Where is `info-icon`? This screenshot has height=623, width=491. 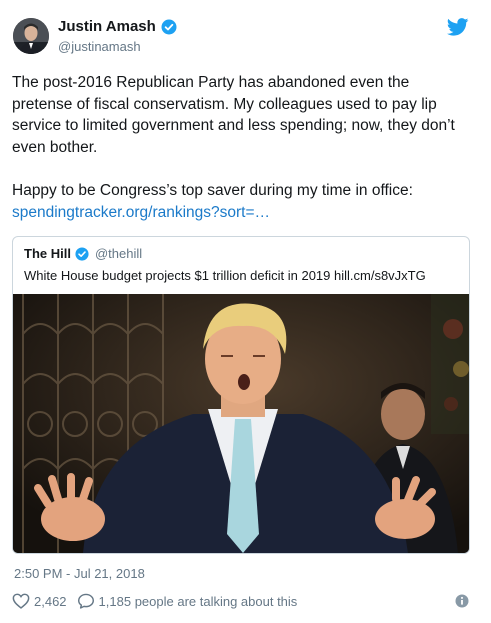 info-icon is located at coordinates (462, 601).